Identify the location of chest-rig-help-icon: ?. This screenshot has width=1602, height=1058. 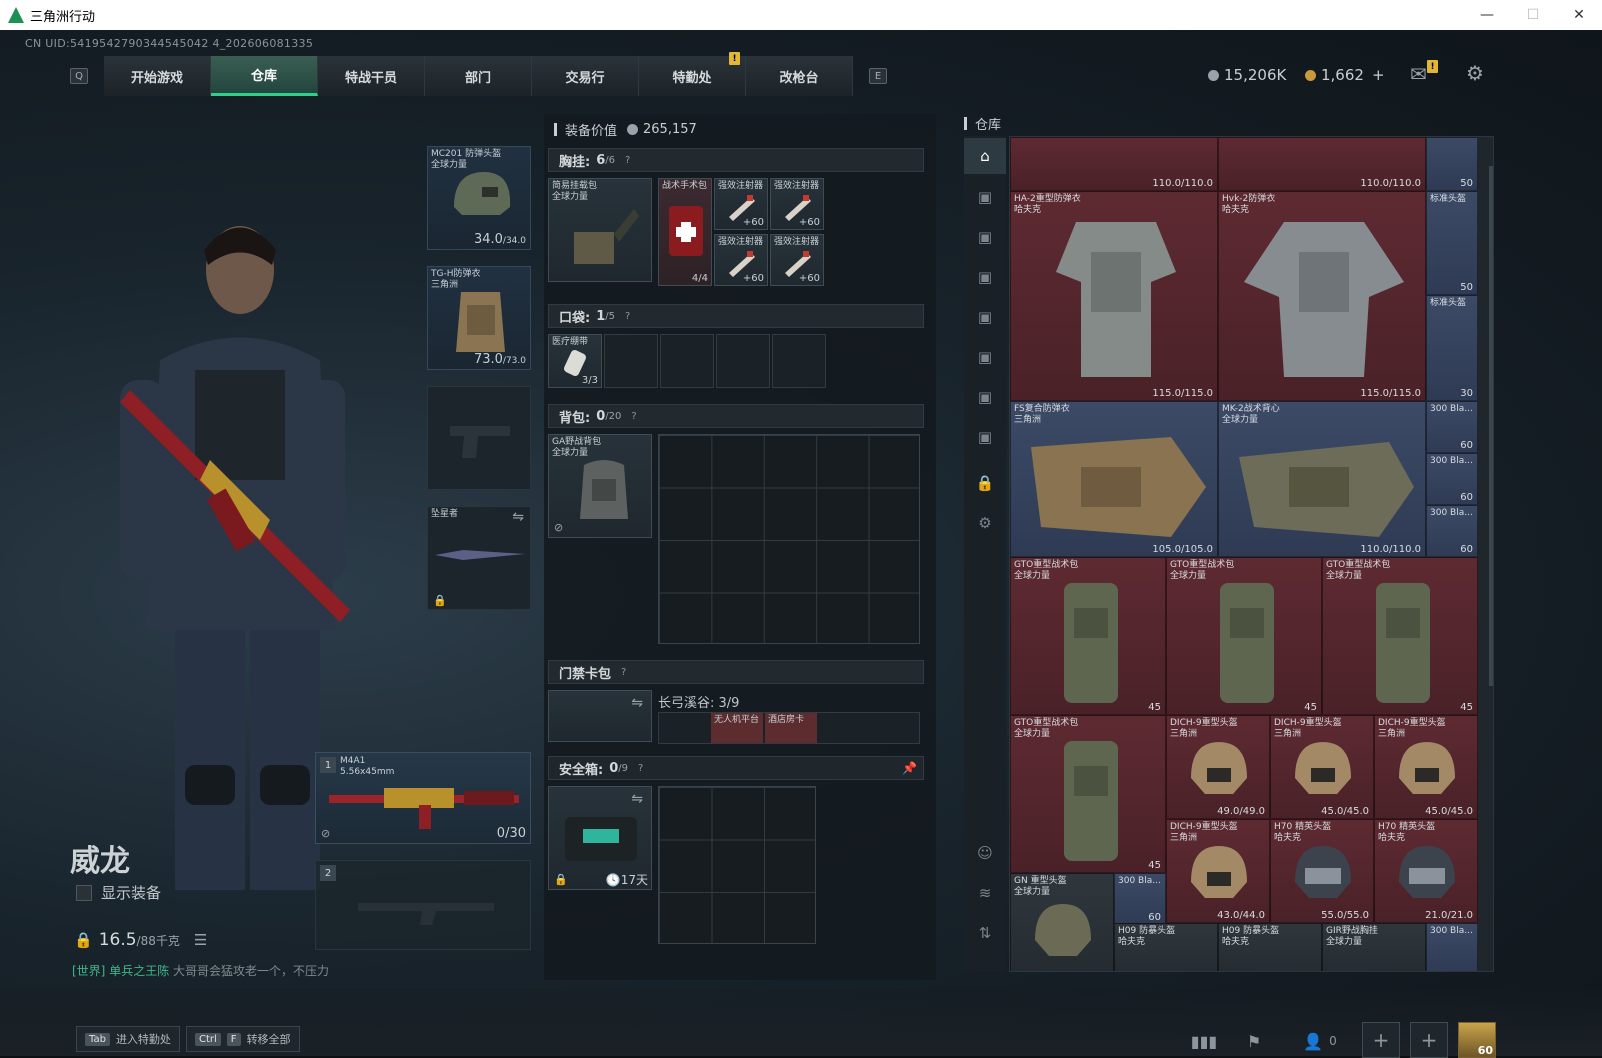
(627, 160).